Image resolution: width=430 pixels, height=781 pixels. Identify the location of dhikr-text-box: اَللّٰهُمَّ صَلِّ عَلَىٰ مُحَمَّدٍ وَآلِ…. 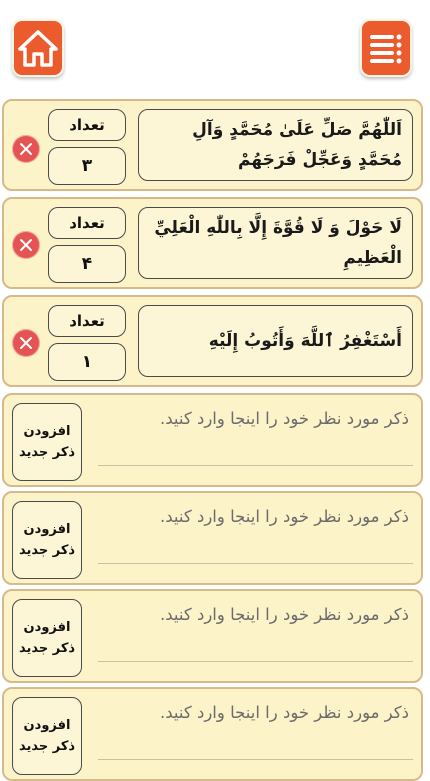
(275, 145).